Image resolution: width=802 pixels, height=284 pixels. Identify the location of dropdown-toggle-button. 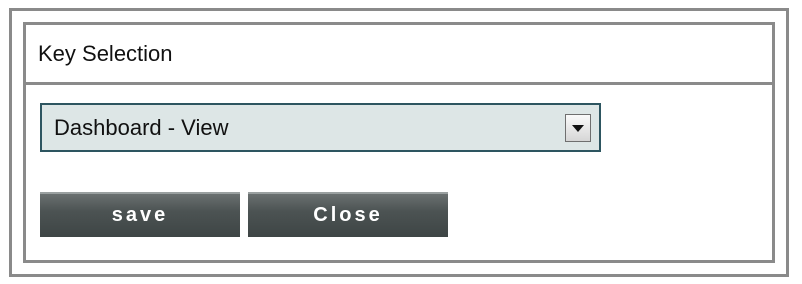
(578, 127).